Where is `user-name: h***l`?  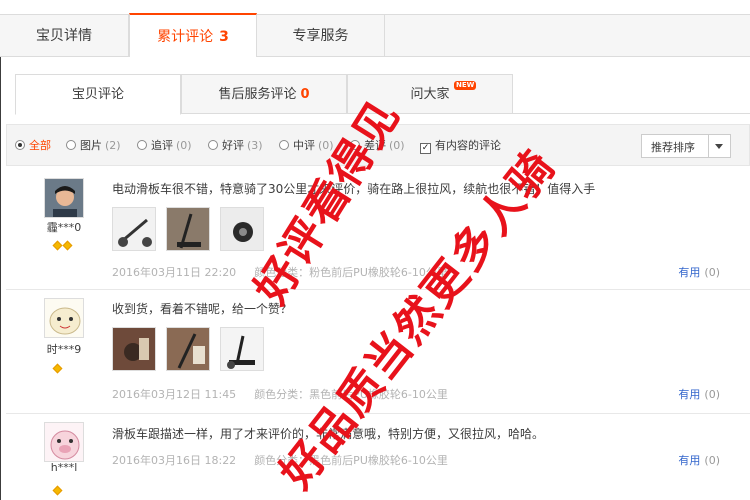
user-name: h***l is located at coordinates (64, 467).